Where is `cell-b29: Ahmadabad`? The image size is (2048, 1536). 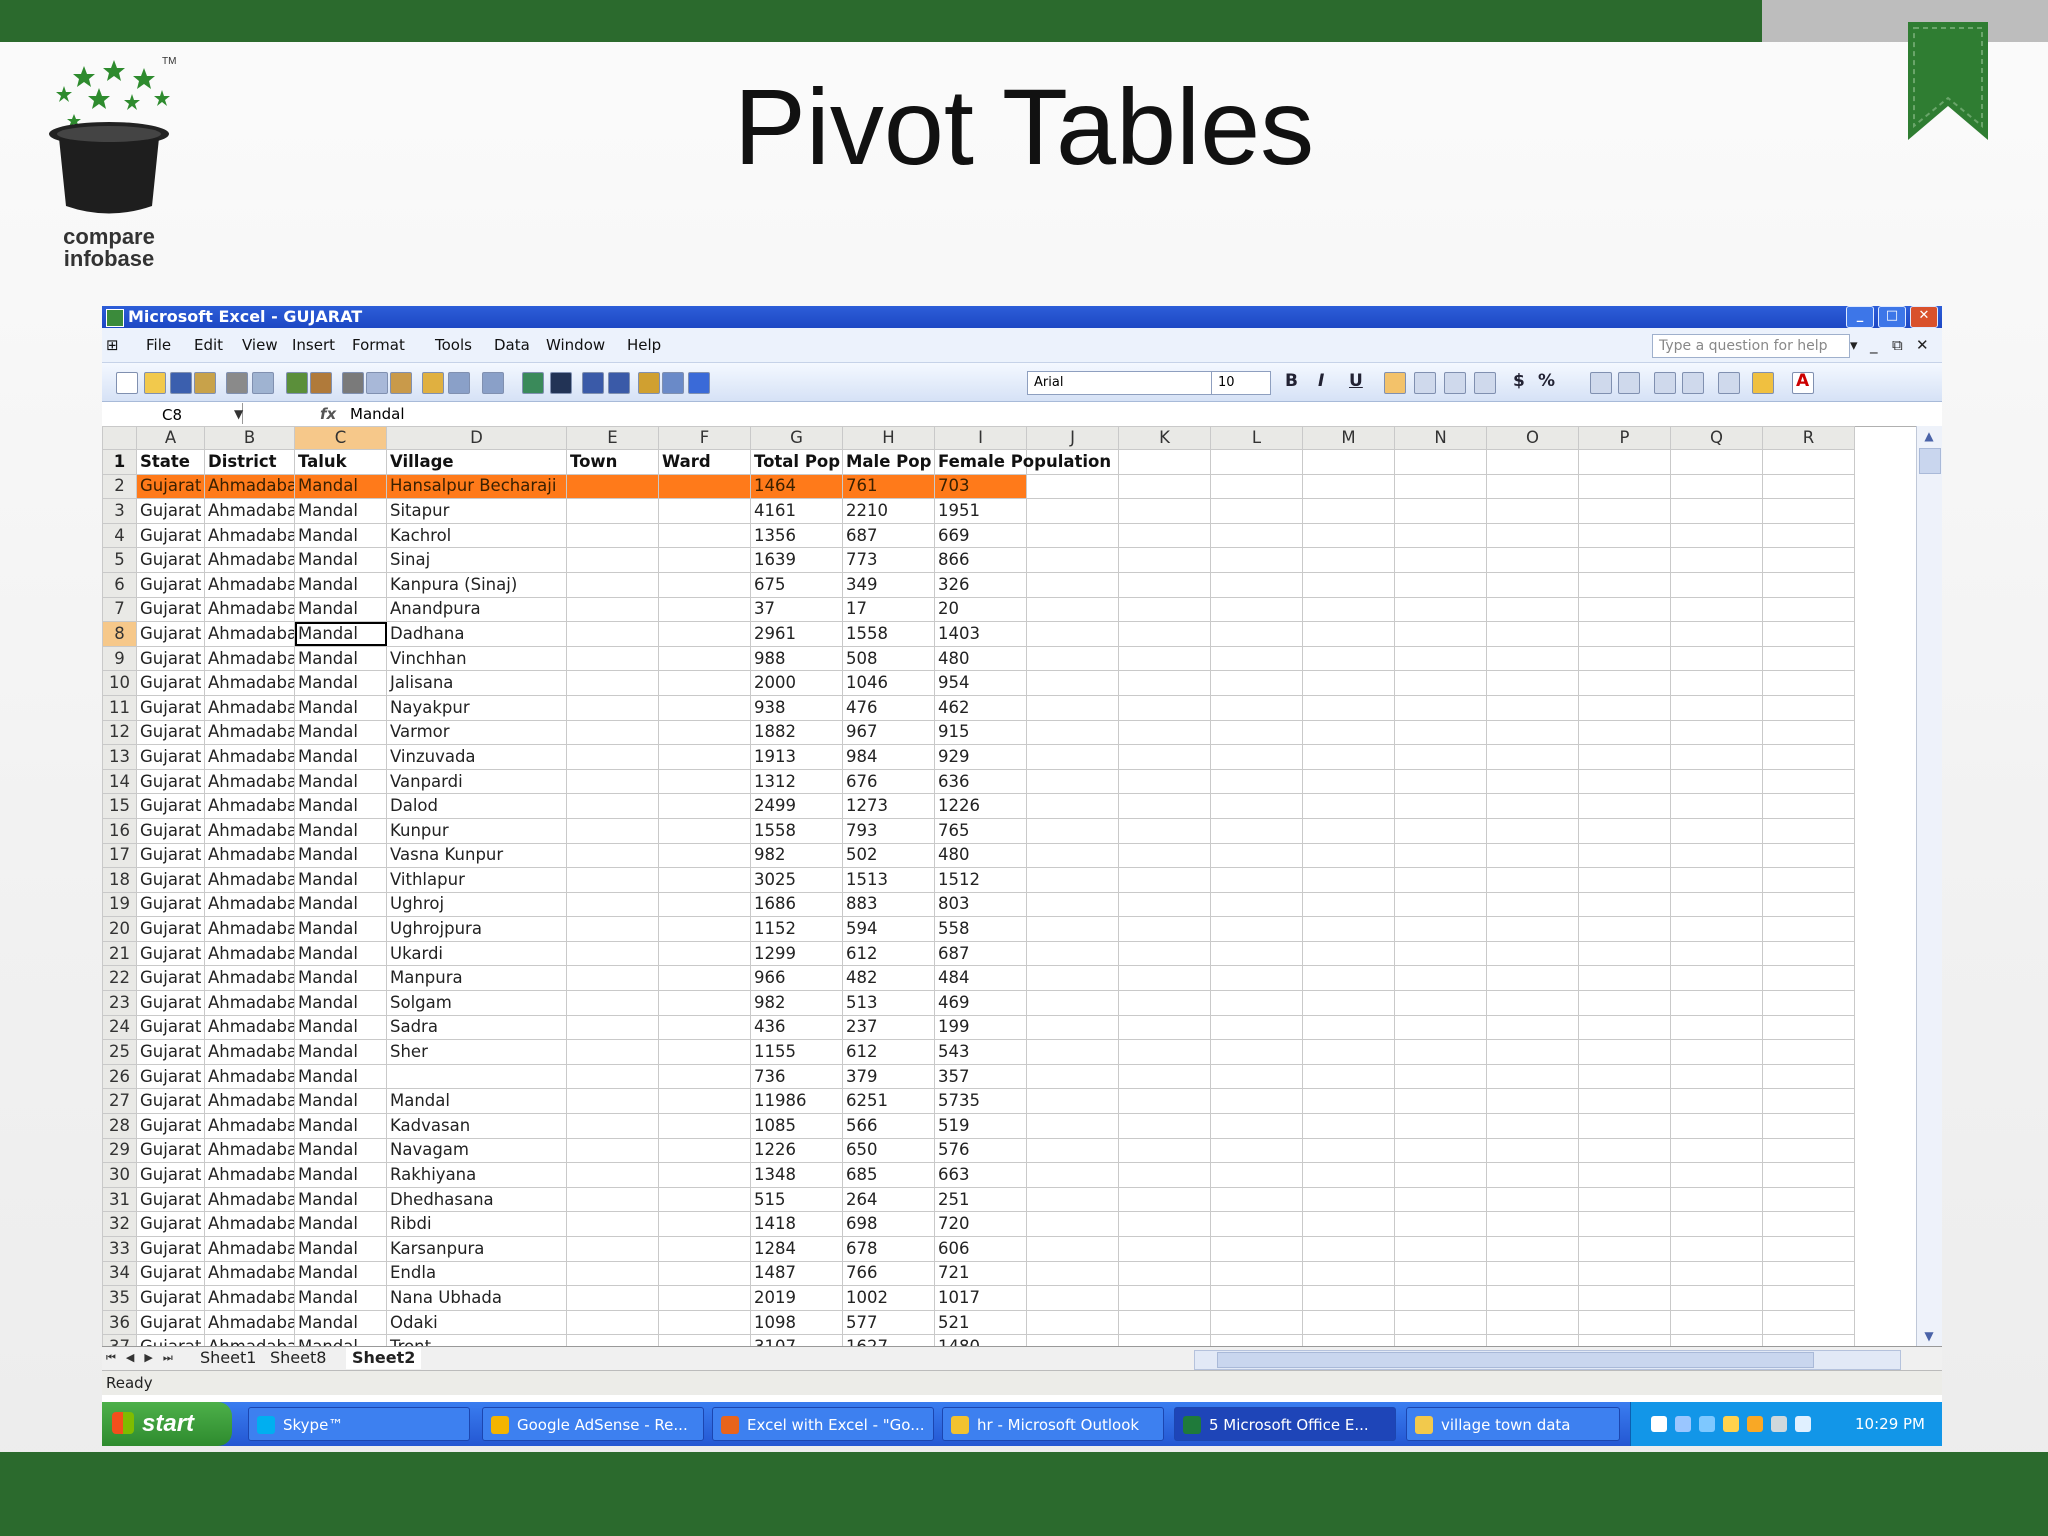 cell-b29: Ahmadabad is located at coordinates (249, 1150).